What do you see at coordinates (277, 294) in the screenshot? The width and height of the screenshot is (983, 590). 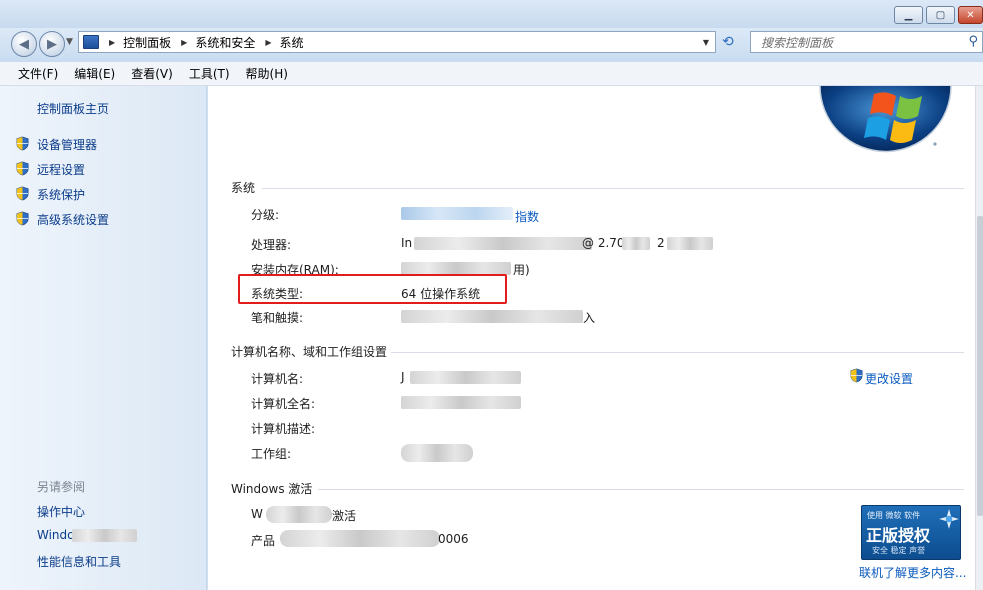 I see `system-type-label: 系统类型:` at bounding box center [277, 294].